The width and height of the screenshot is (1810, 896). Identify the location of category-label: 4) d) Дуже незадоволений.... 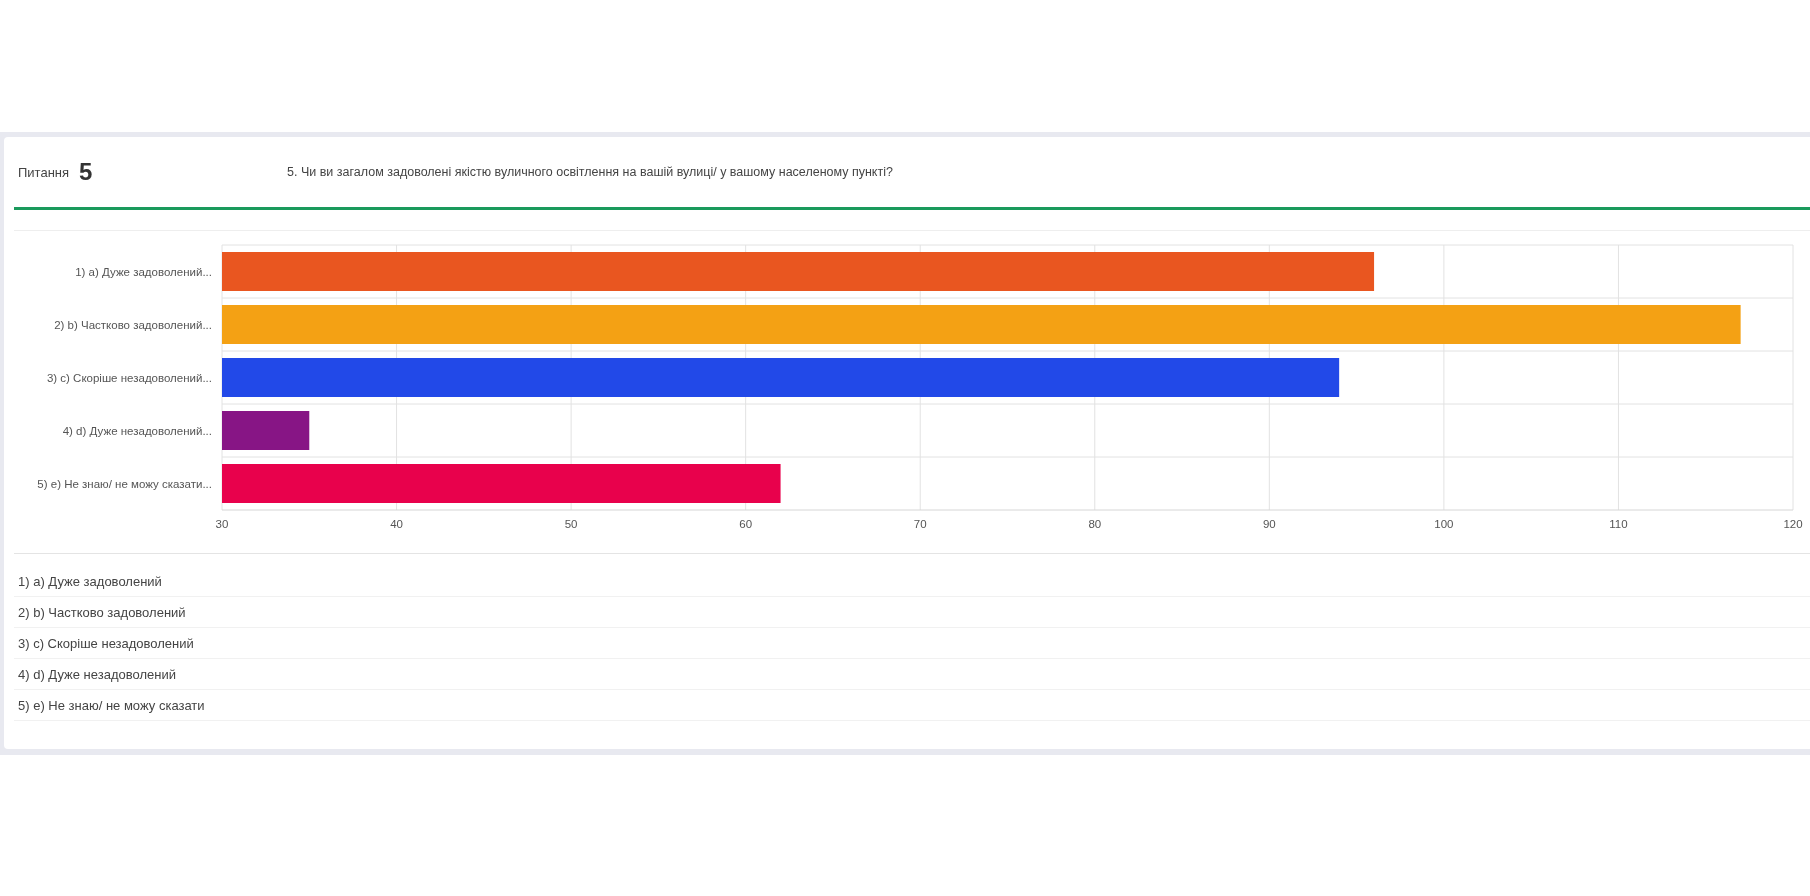
(137, 430).